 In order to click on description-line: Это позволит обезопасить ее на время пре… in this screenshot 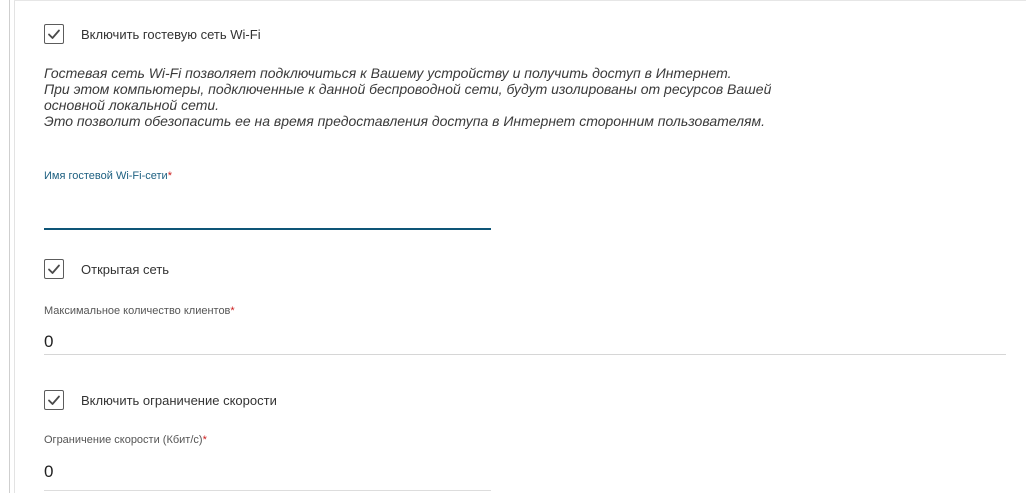, I will do `click(404, 121)`.